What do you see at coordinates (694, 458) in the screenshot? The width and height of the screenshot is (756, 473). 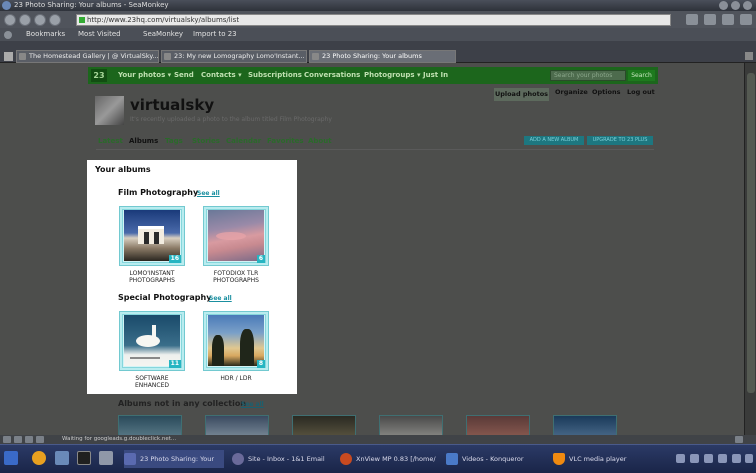 I see `volume-icon` at bounding box center [694, 458].